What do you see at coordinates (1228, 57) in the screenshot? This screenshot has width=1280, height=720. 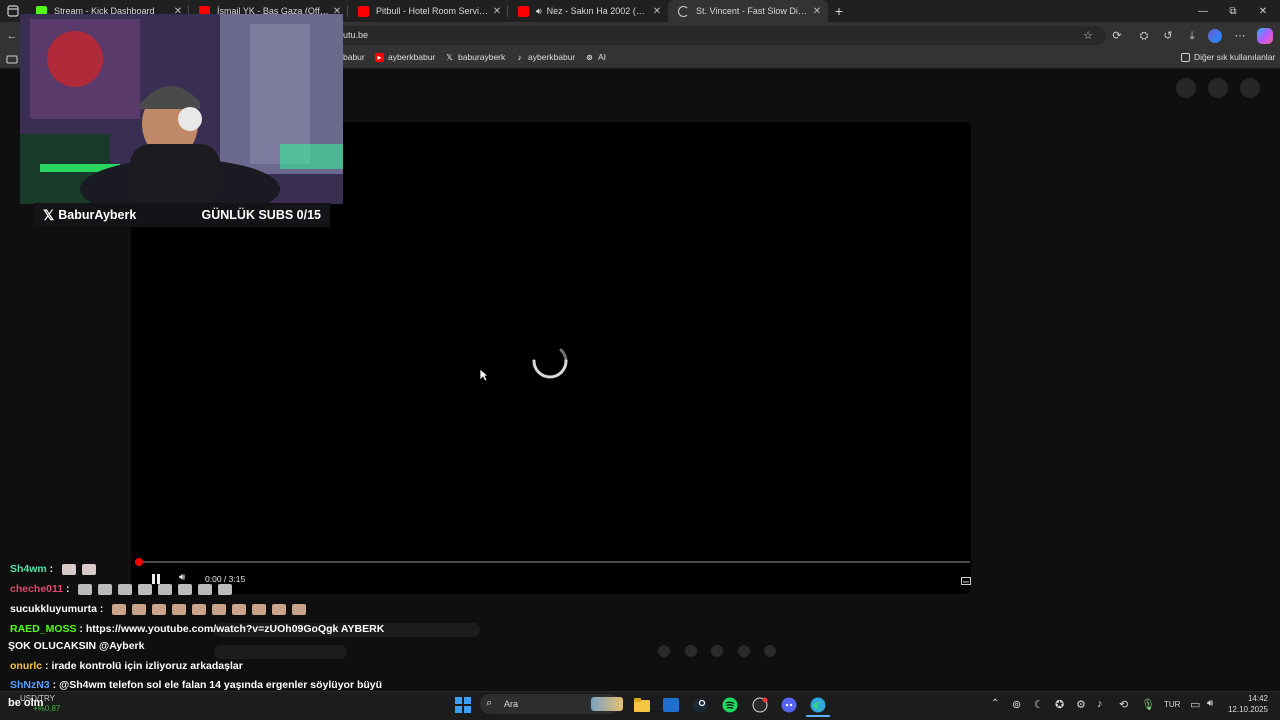 I see `other-favorites: Diğer sık kullanılanlar` at bounding box center [1228, 57].